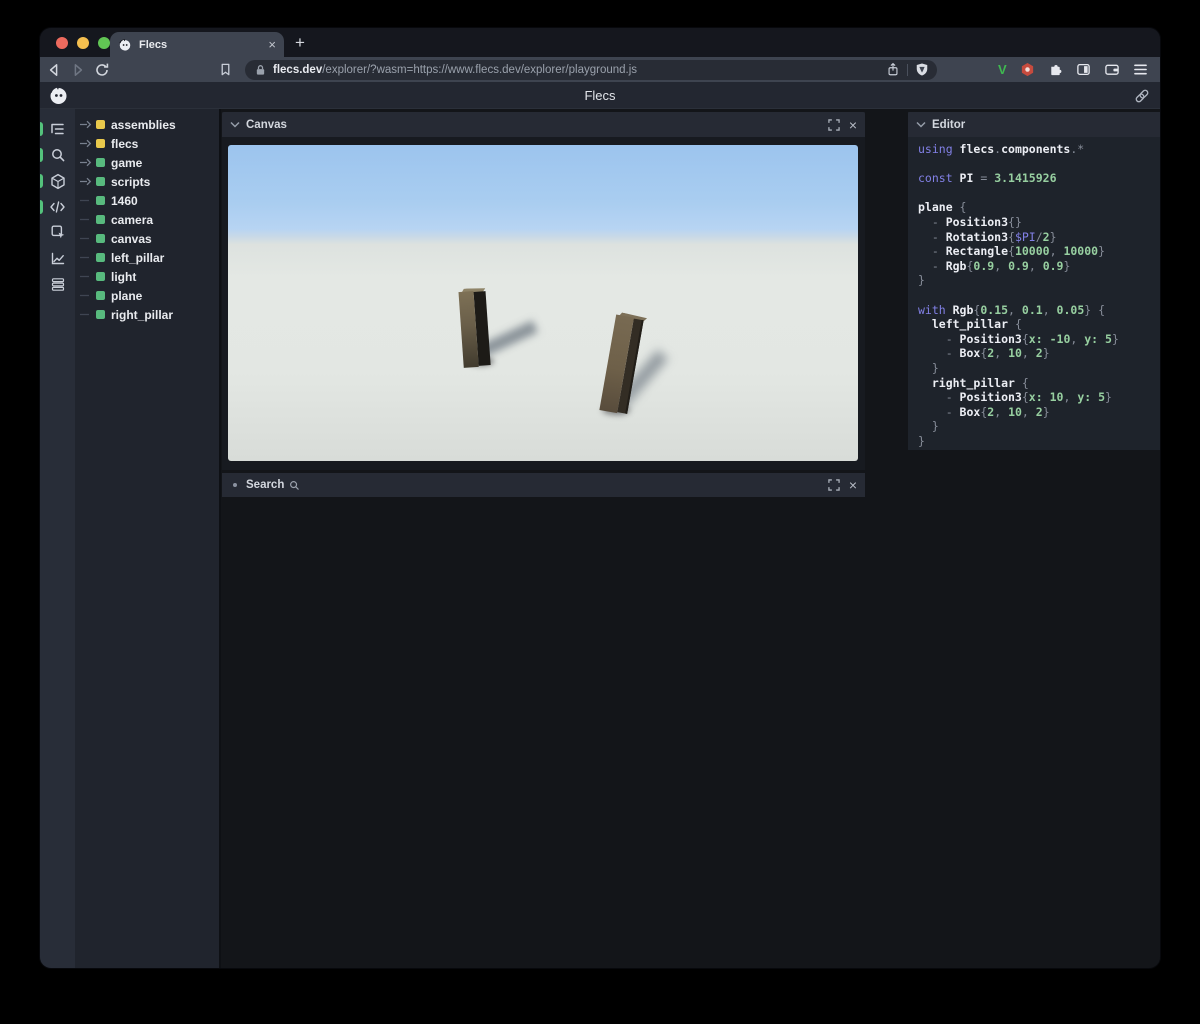 This screenshot has width=1200, height=1024. What do you see at coordinates (987, 236) in the screenshot?
I see `code-line: - Rotation3{$PI/2}` at bounding box center [987, 236].